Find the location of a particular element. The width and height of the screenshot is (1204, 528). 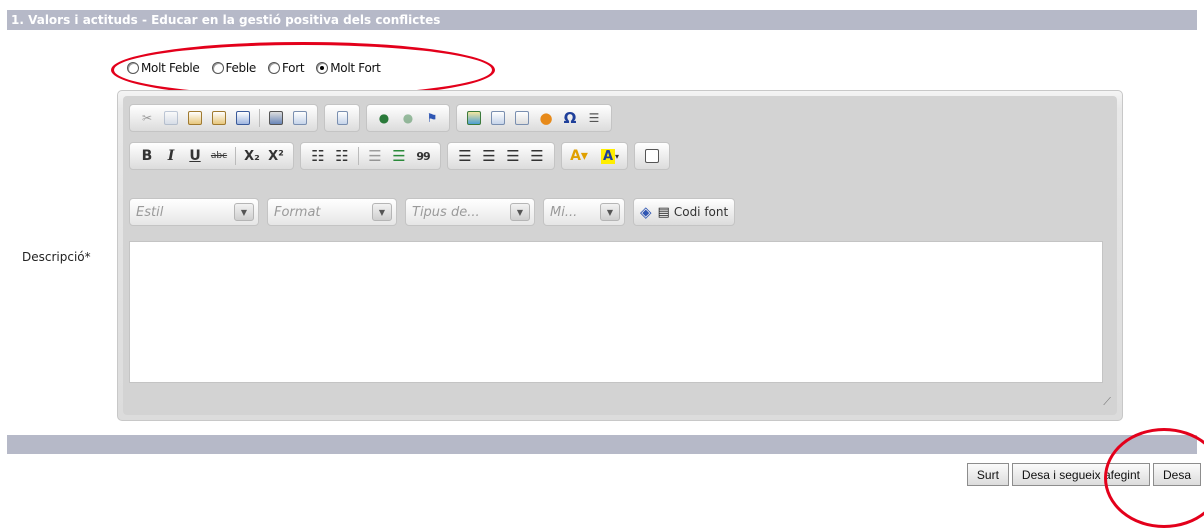

strikethrough-button: abc is located at coordinates (219, 156).